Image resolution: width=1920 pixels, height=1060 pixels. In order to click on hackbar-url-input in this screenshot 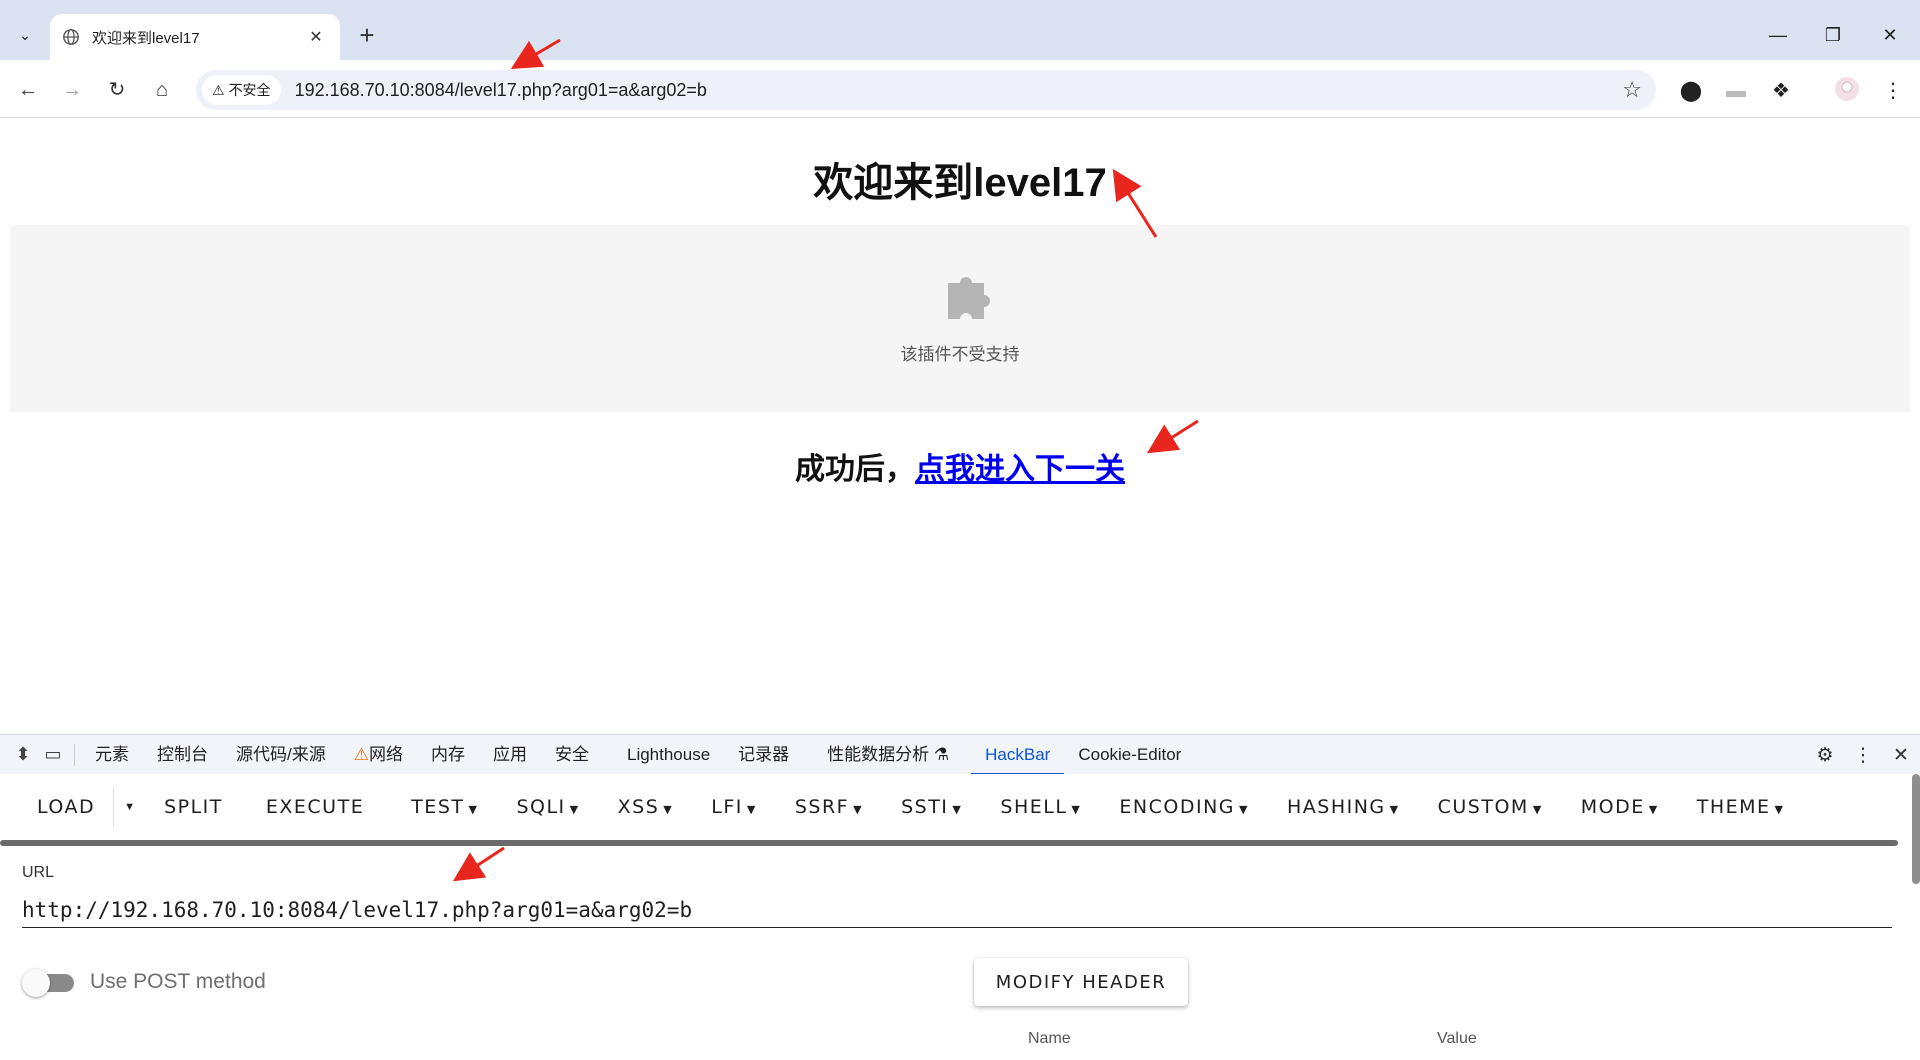, I will do `click(957, 910)`.